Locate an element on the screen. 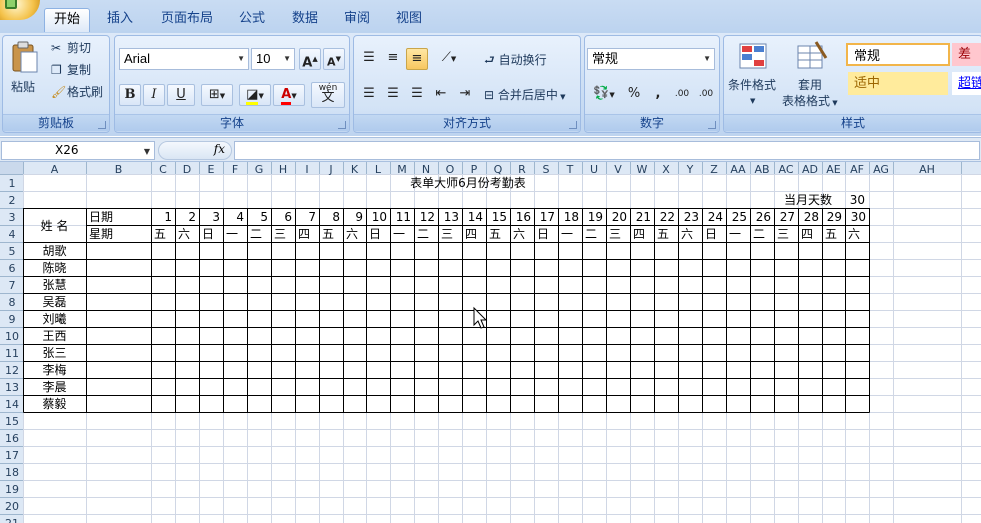  align-right-button: ☰ is located at coordinates (417, 95).